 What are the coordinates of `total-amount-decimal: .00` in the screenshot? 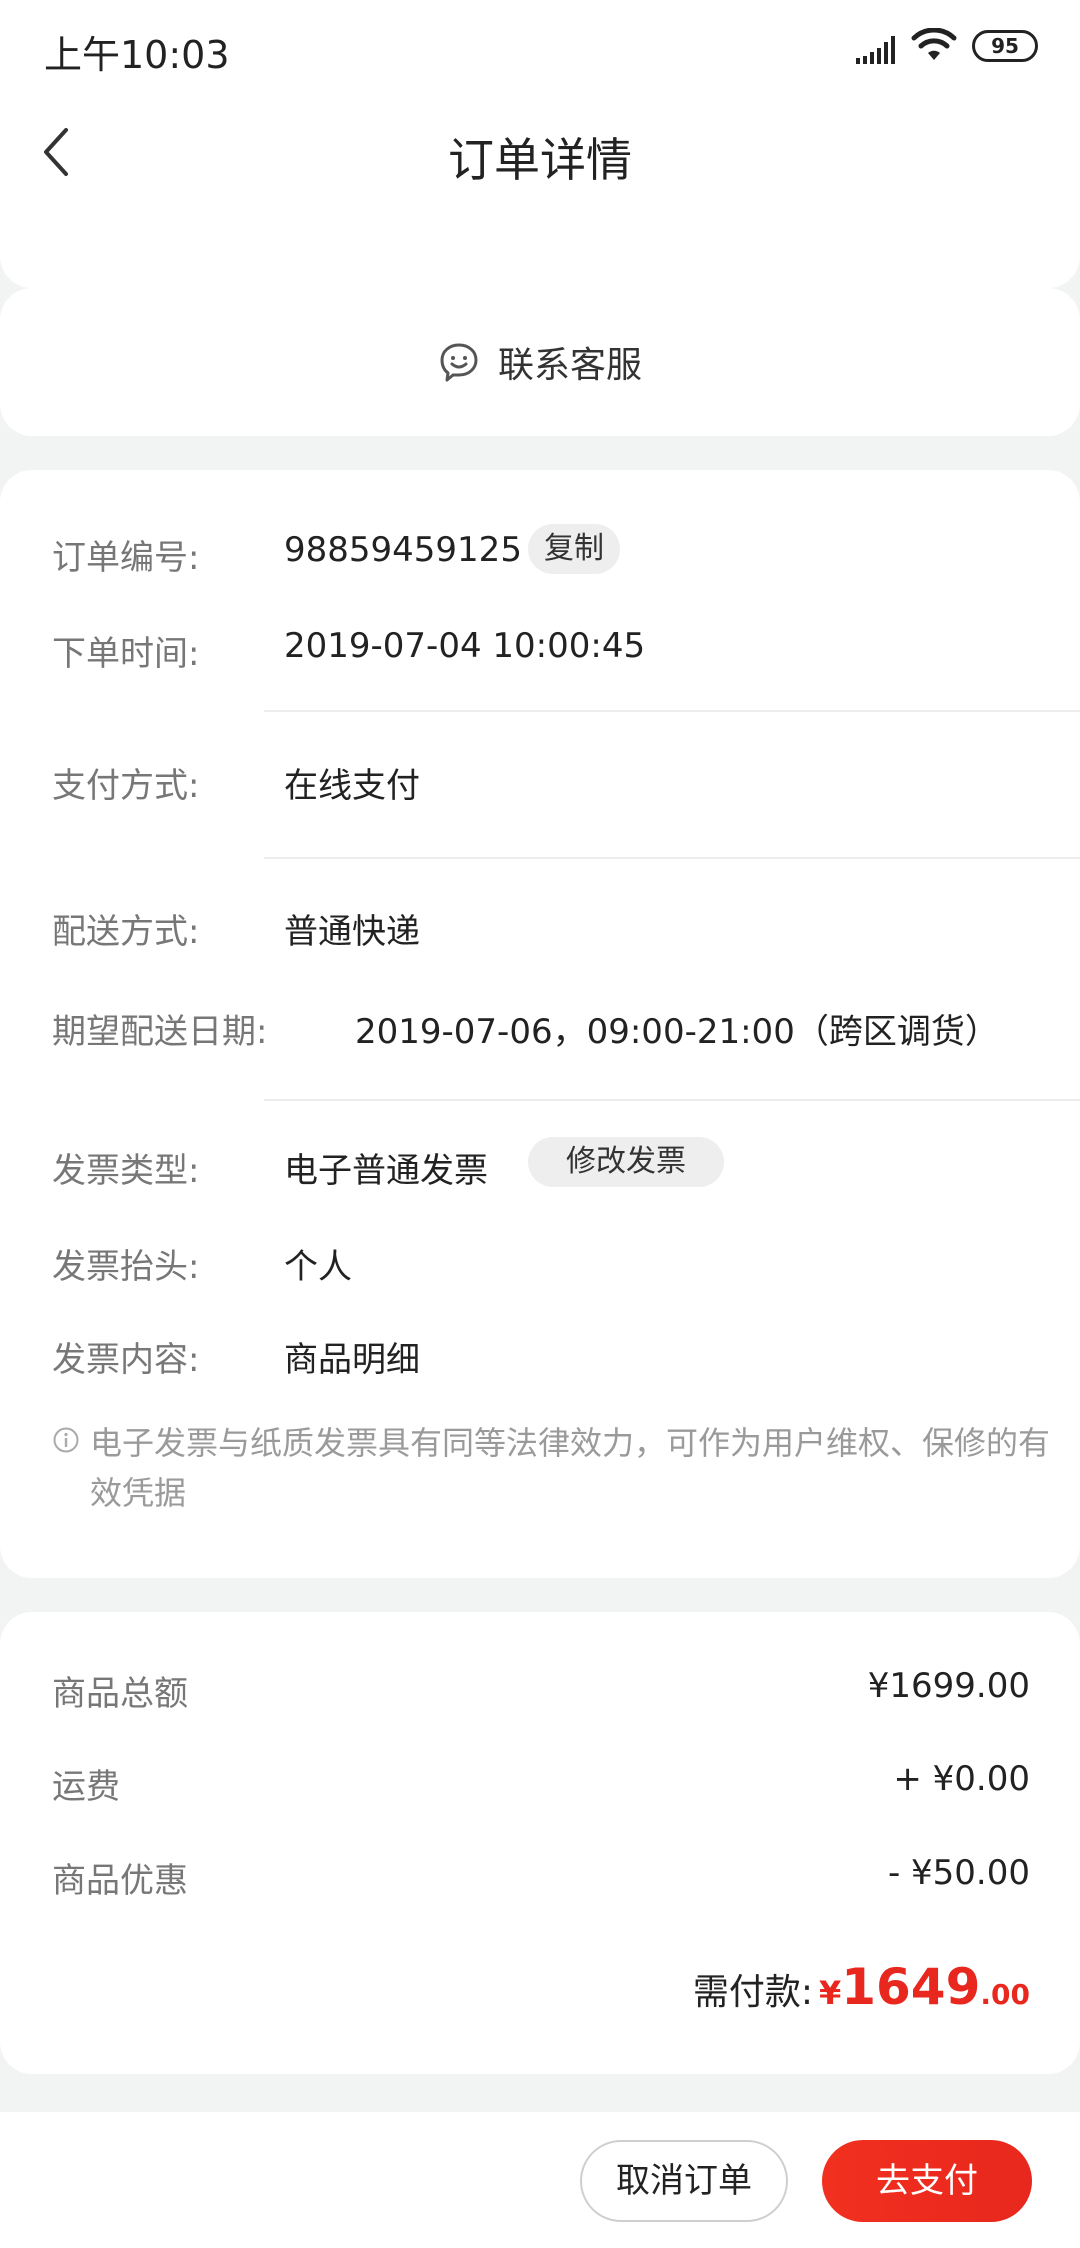 It's located at (1005, 1994).